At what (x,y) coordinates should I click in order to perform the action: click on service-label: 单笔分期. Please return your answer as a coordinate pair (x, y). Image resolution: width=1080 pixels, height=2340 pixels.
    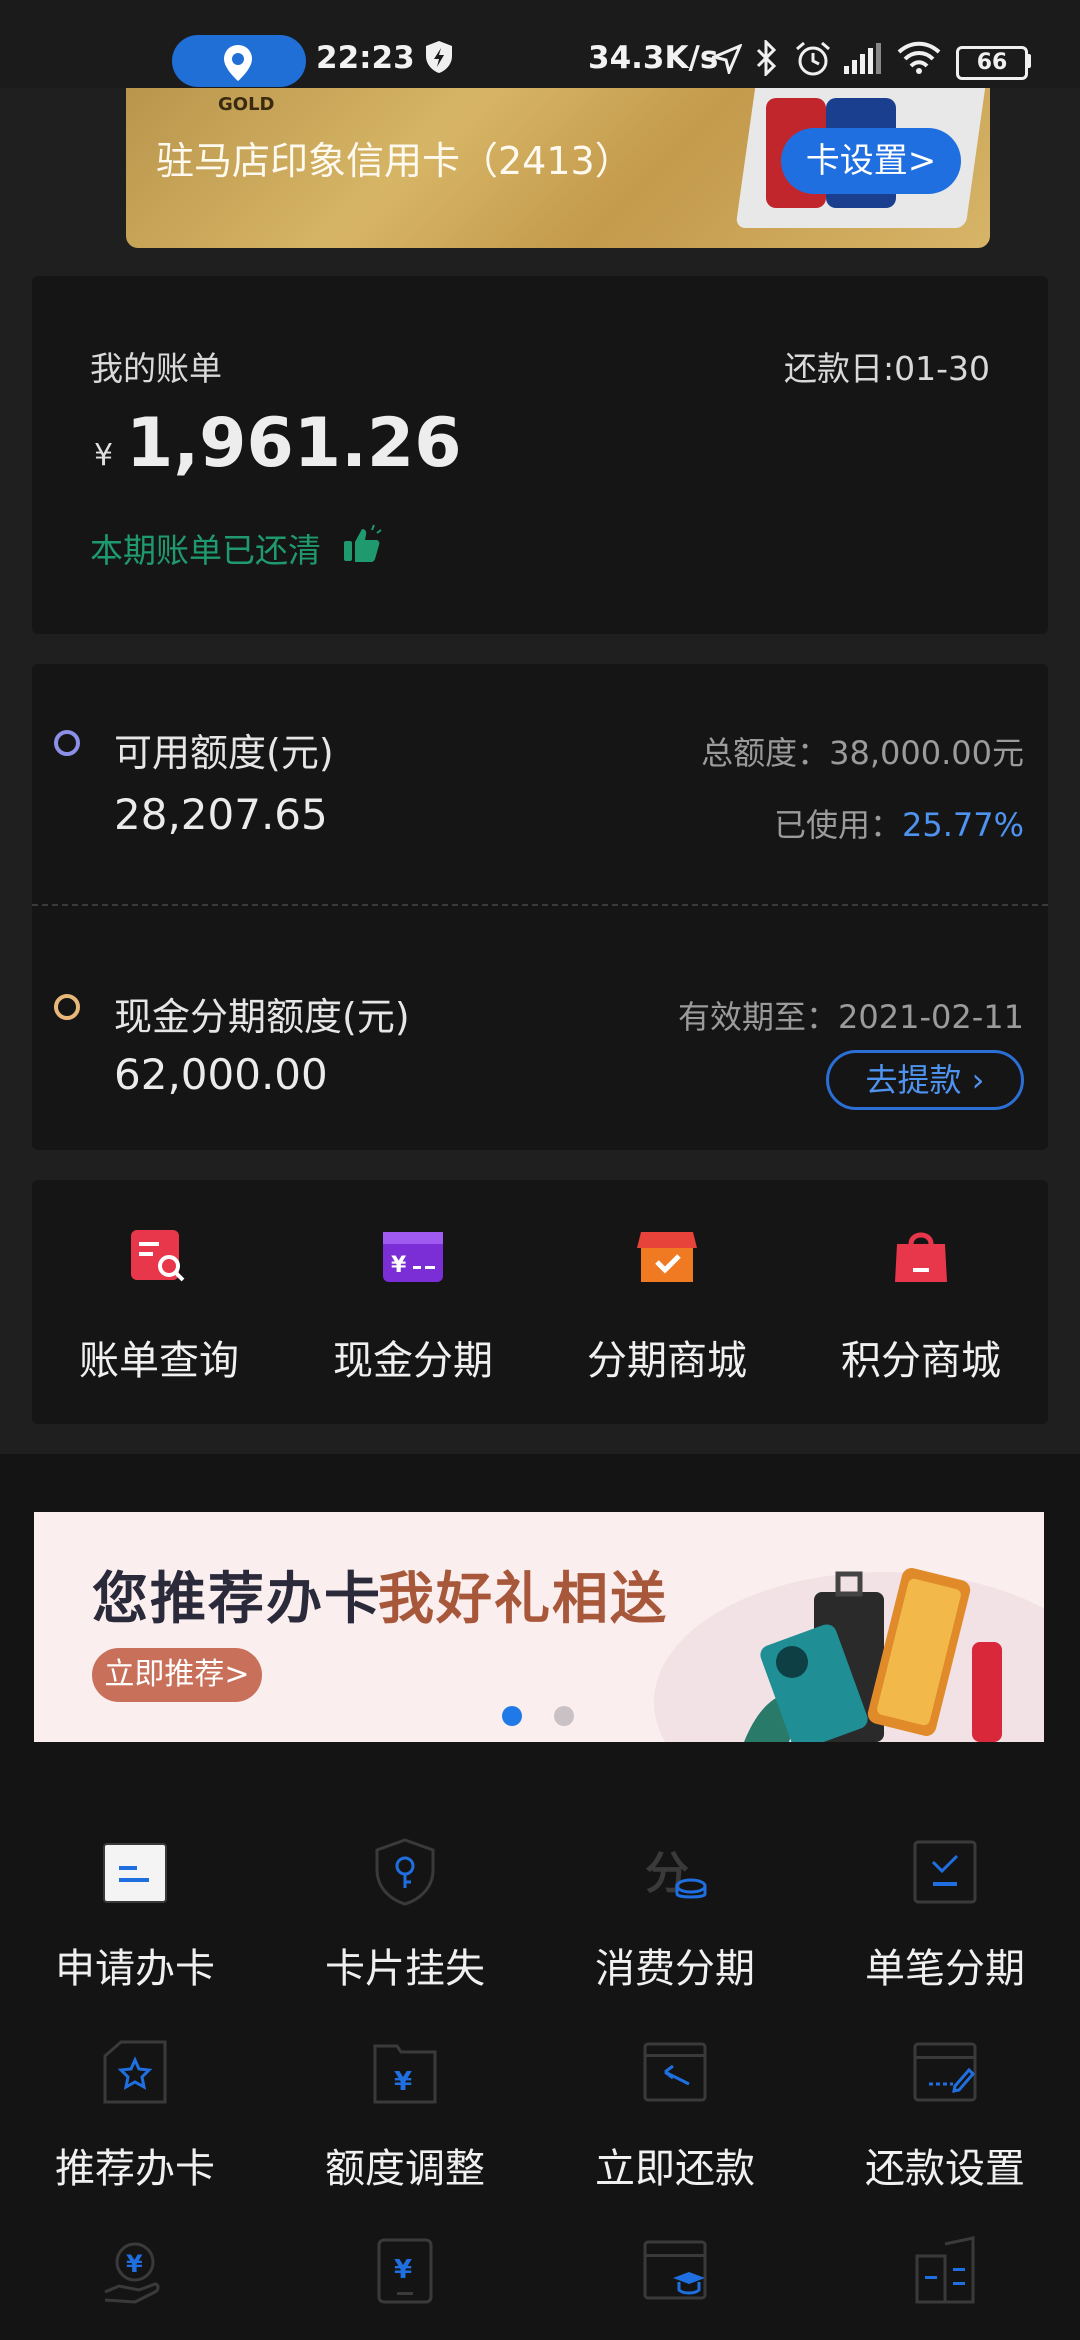
    Looking at the image, I should click on (945, 1969).